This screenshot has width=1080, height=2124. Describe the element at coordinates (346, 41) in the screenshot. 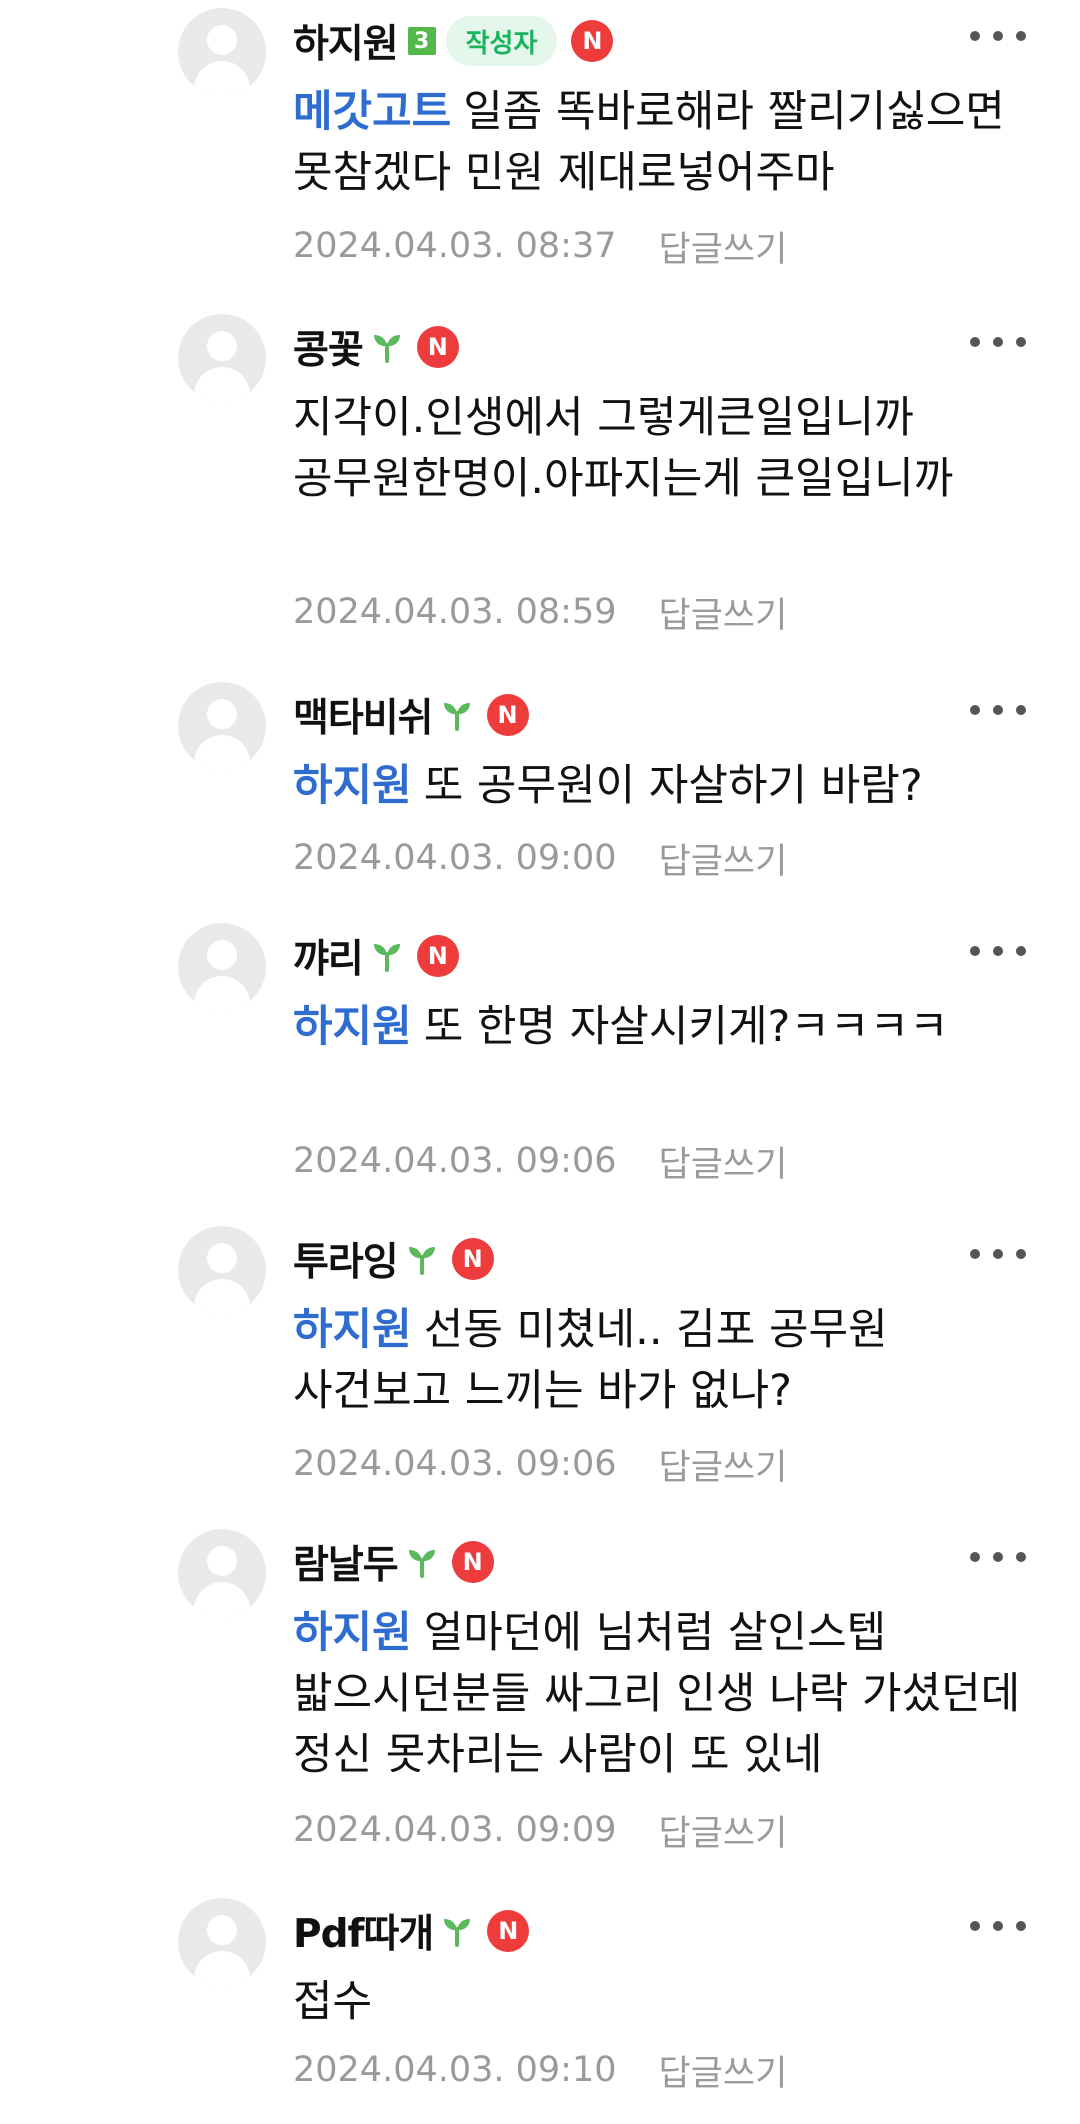

I see `author-nickname: 하지원` at that location.